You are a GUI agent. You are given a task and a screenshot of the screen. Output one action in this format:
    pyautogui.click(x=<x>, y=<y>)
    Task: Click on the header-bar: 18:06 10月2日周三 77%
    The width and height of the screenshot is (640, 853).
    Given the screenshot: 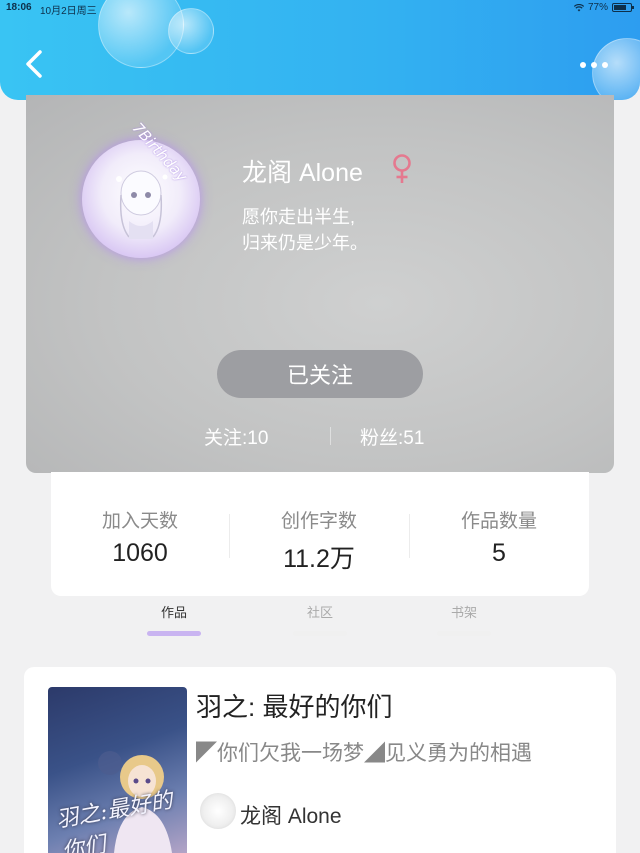 What is the action you would take?
    pyautogui.click(x=320, y=50)
    